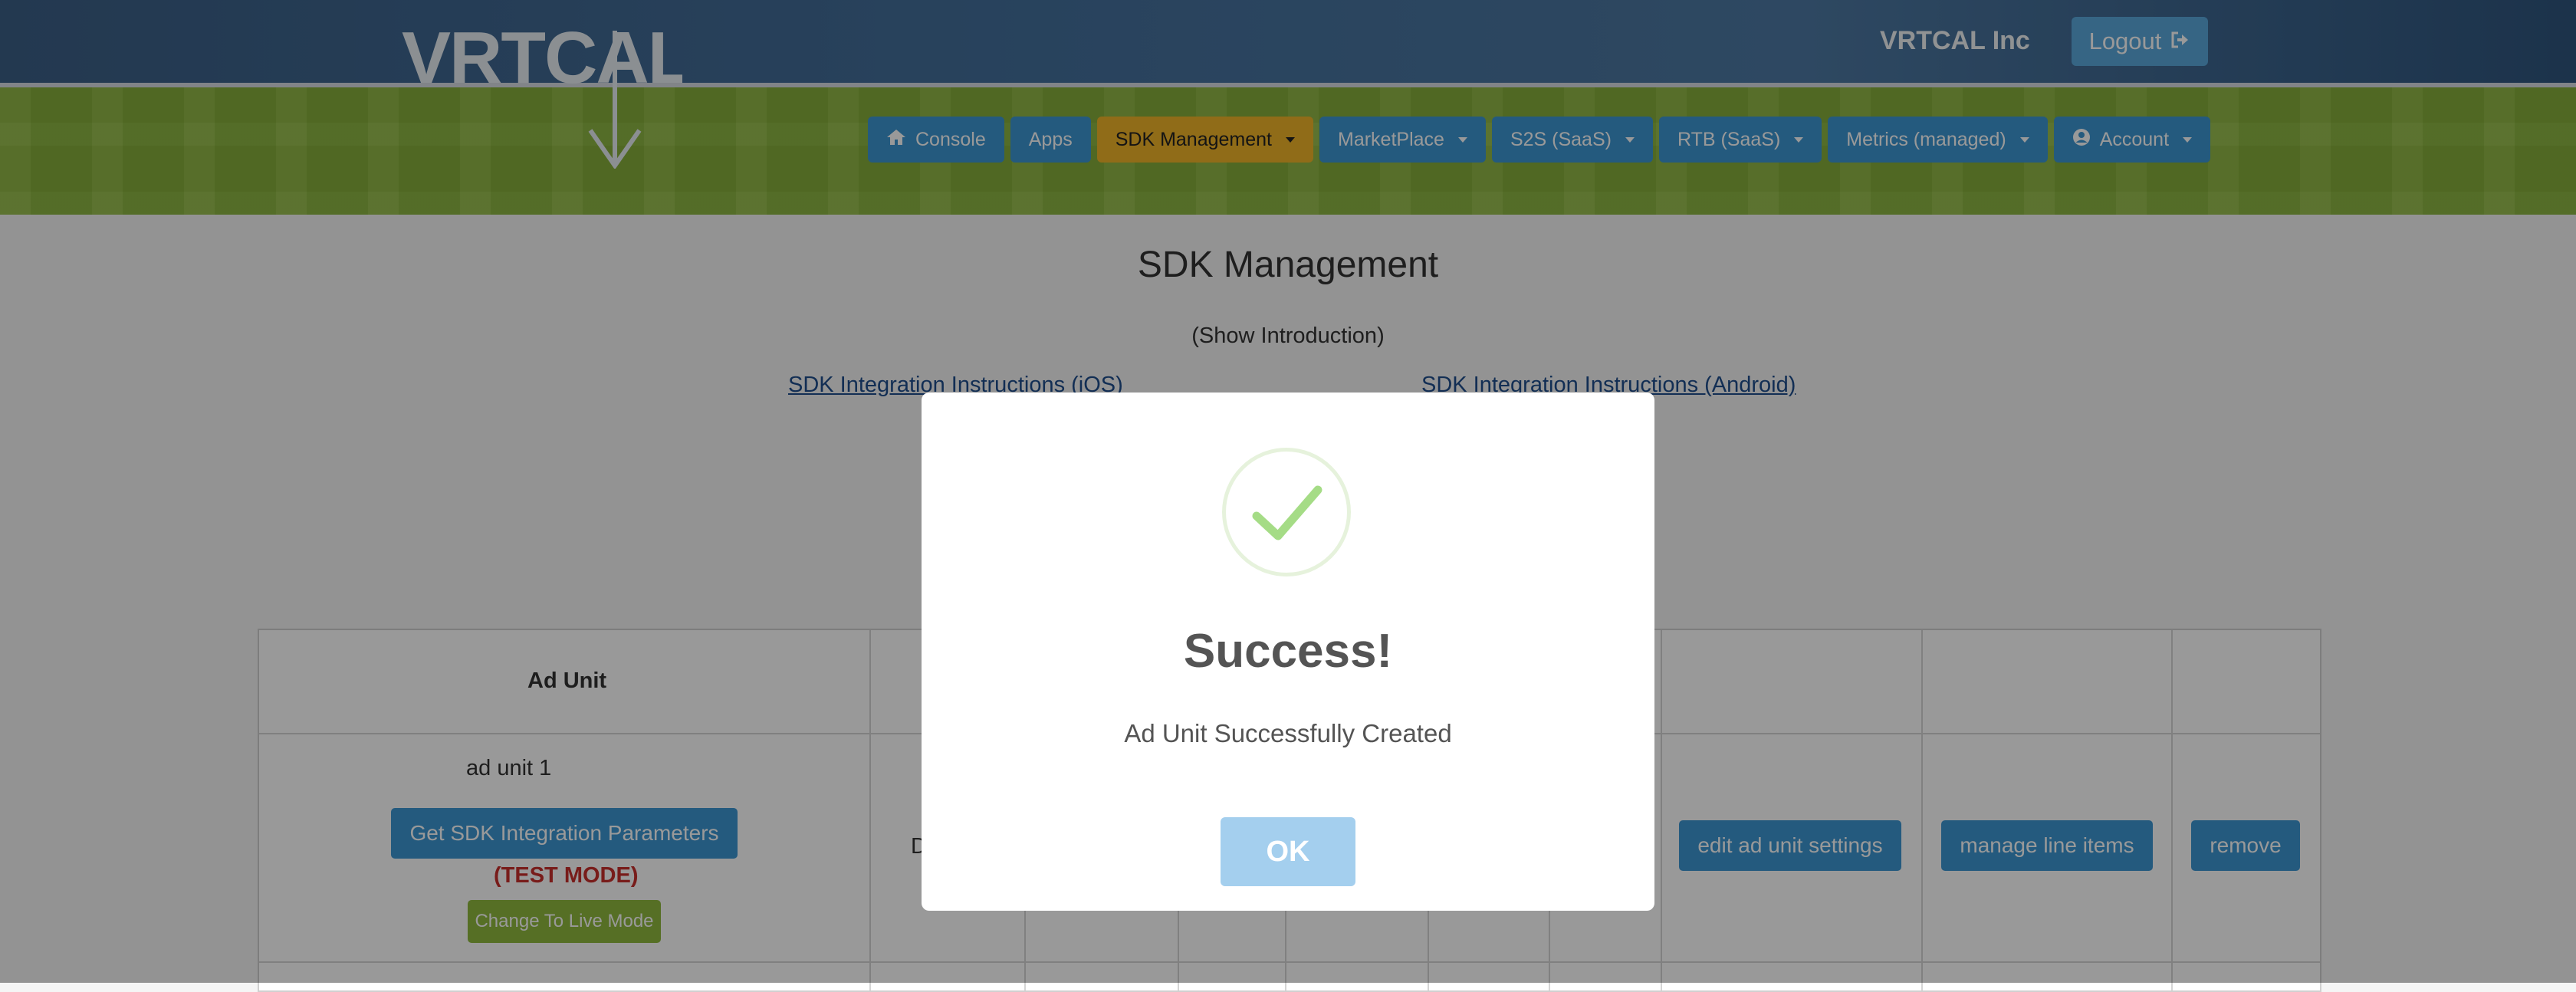 The image size is (2576, 992). What do you see at coordinates (1286, 512) in the screenshot?
I see `success-check-icon` at bounding box center [1286, 512].